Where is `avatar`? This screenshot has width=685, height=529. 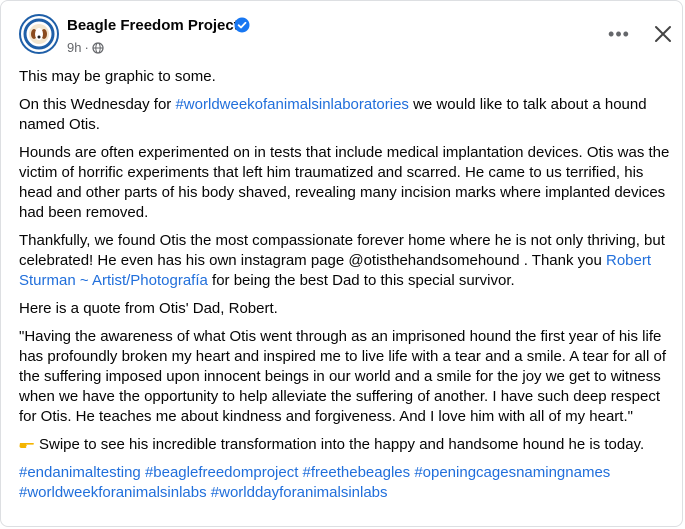
avatar is located at coordinates (39, 34).